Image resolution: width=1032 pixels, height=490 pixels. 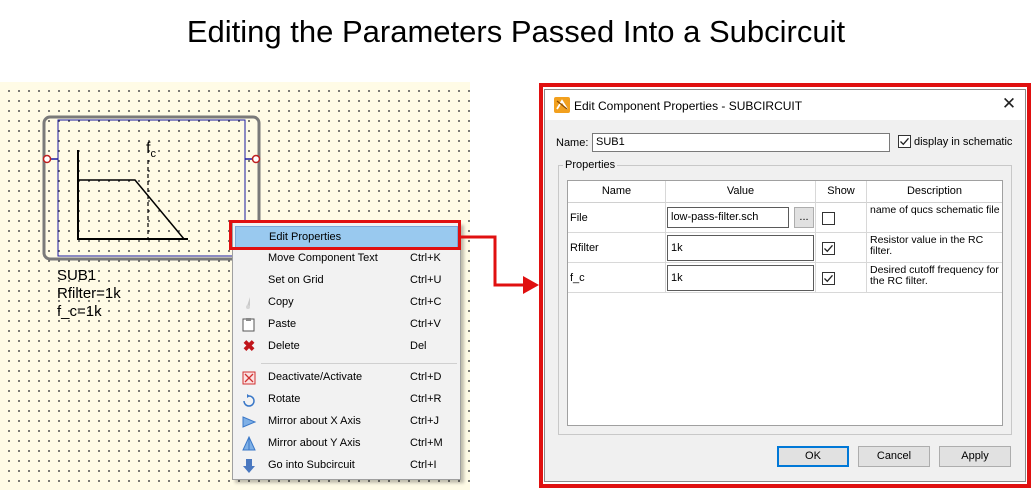 What do you see at coordinates (249, 325) in the screenshot?
I see `paste-icon` at bounding box center [249, 325].